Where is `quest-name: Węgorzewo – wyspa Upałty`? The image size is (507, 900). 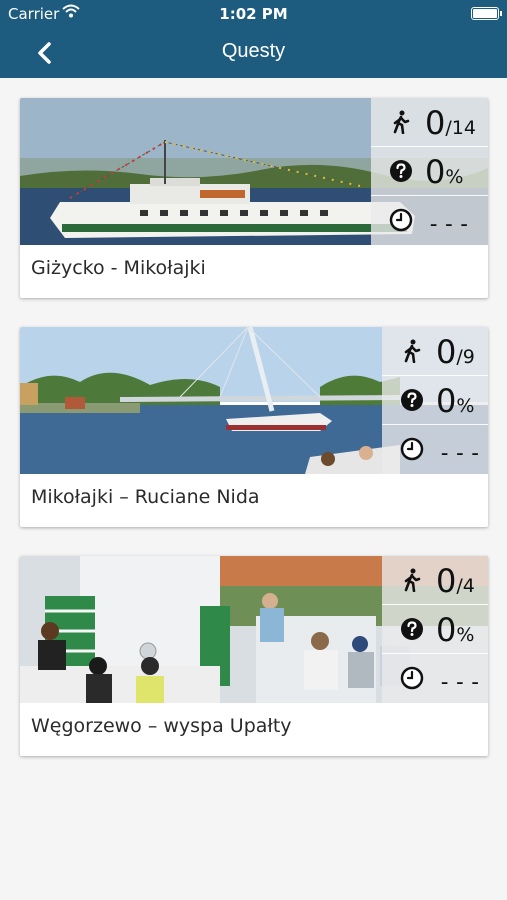 quest-name: Węgorzewo – wyspa Upałty is located at coordinates (161, 726).